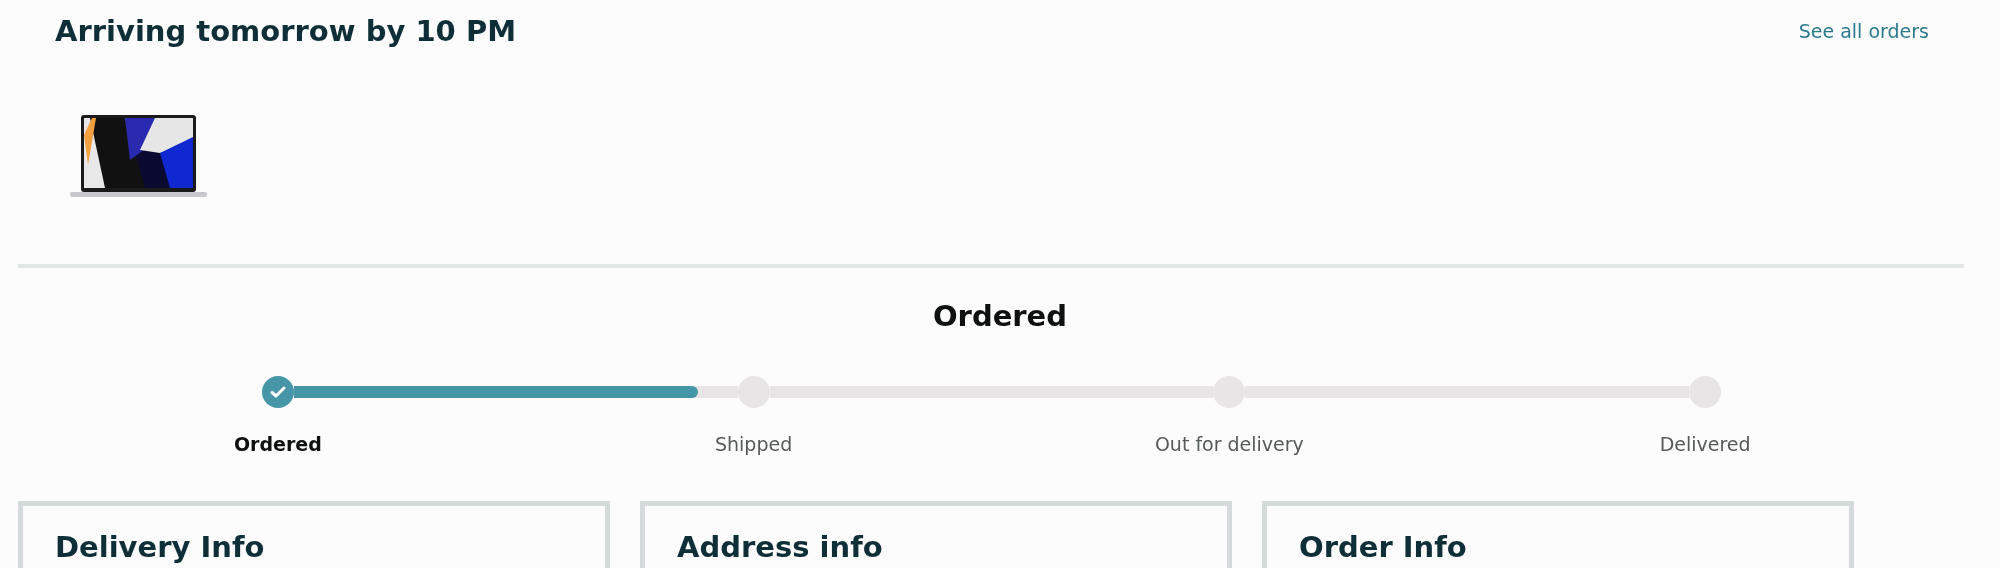 This screenshot has width=2000, height=568. What do you see at coordinates (285, 31) in the screenshot?
I see `delivery-title: Arriving tomorrow by 10 PM` at bounding box center [285, 31].